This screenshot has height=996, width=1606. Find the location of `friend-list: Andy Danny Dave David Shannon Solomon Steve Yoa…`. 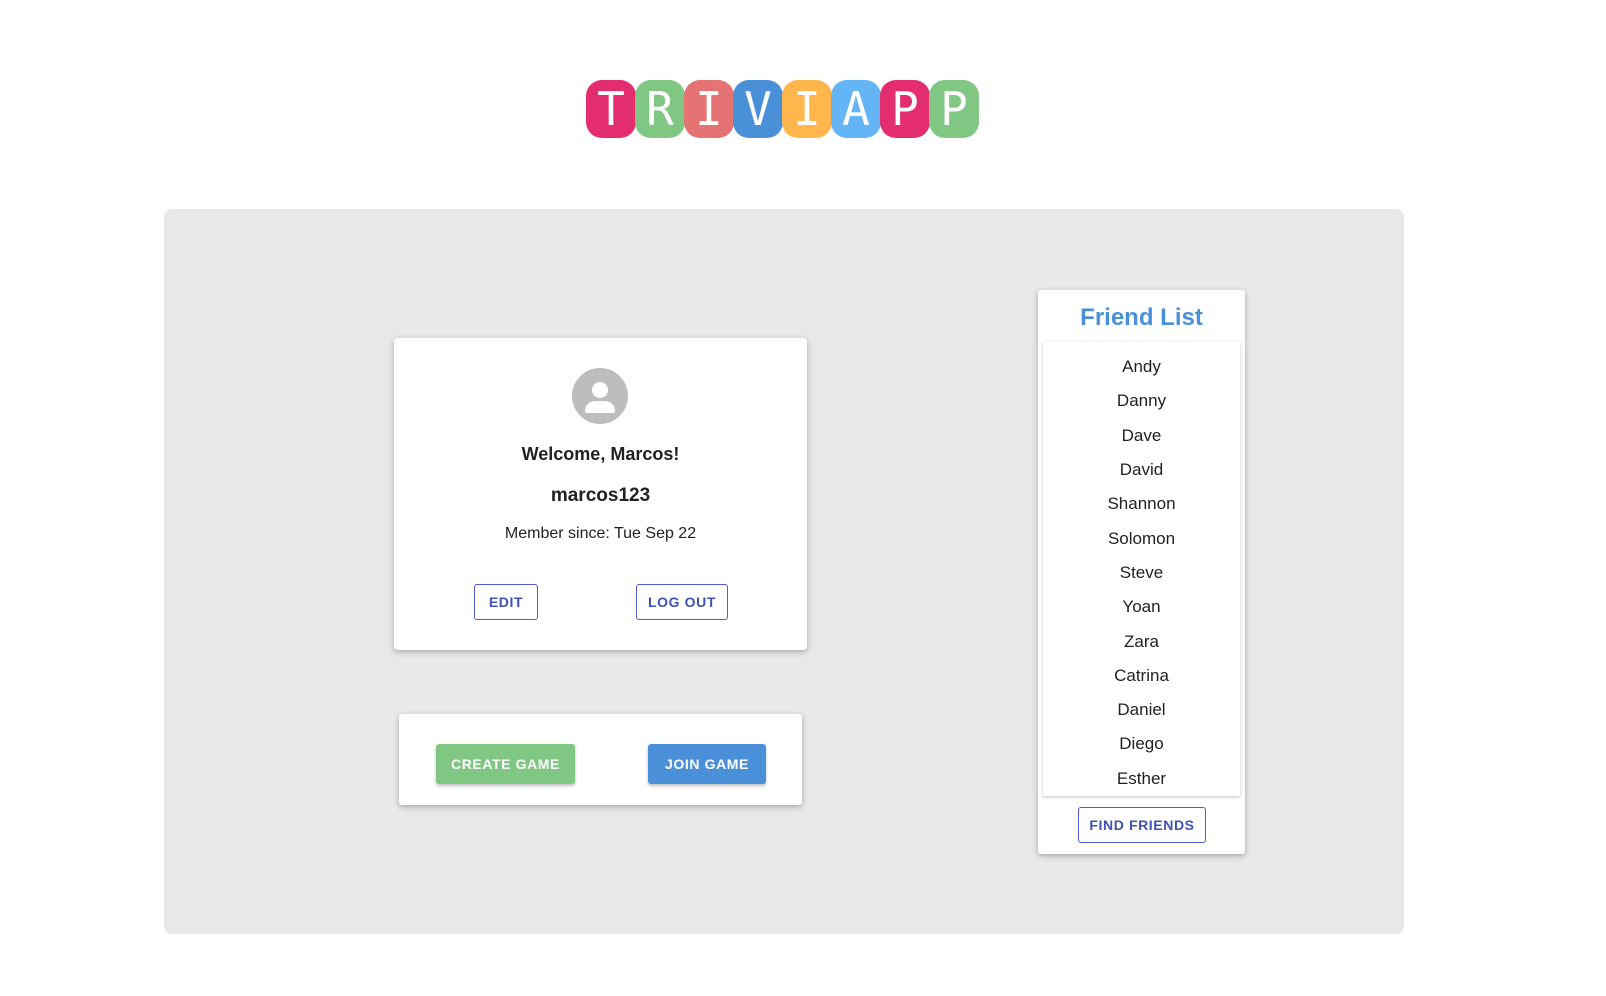

friend-list: Andy Danny Dave David Shannon Solomon Steve Yoa… is located at coordinates (1141, 569).